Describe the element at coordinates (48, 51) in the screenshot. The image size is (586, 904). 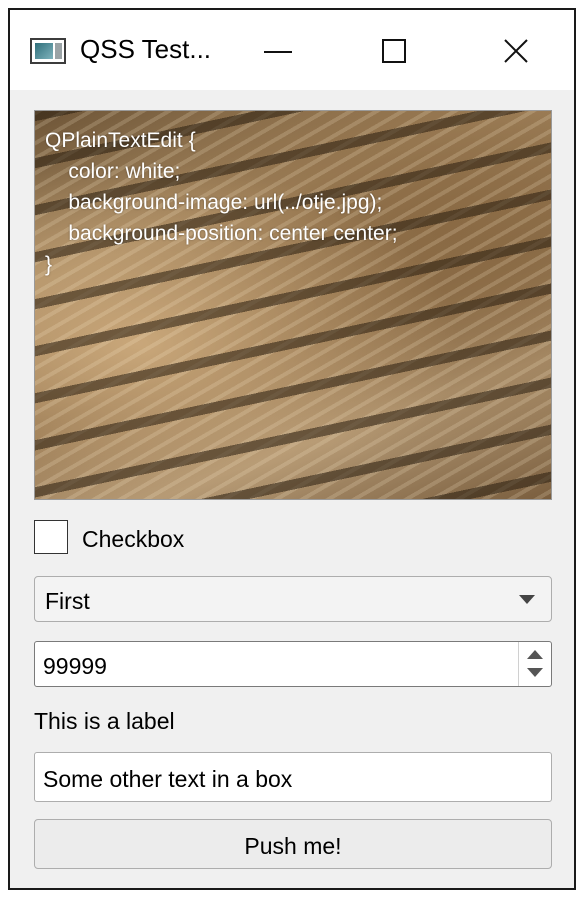
I see `app-window-icon` at that location.